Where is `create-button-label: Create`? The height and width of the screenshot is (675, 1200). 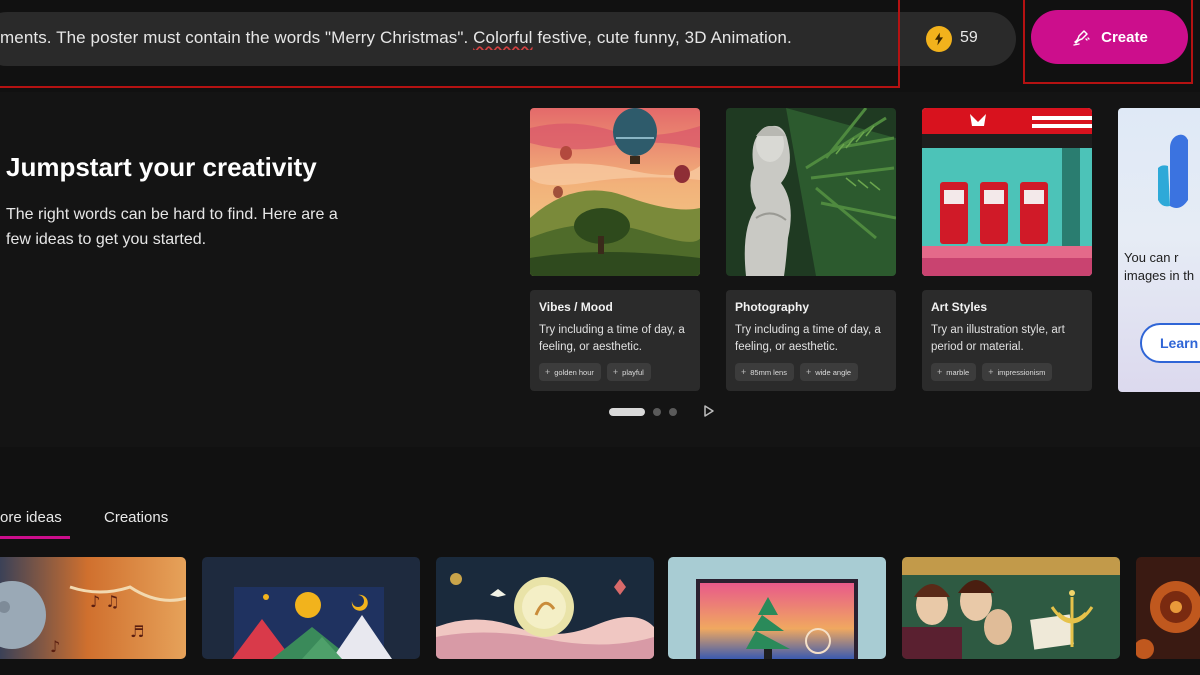 create-button-label: Create is located at coordinates (1124, 37).